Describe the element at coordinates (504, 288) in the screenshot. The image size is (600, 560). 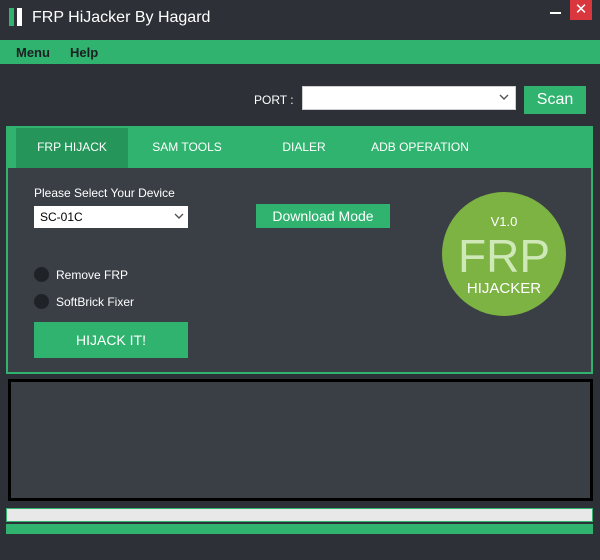
I see `logo-sub: HIJACKER` at that location.